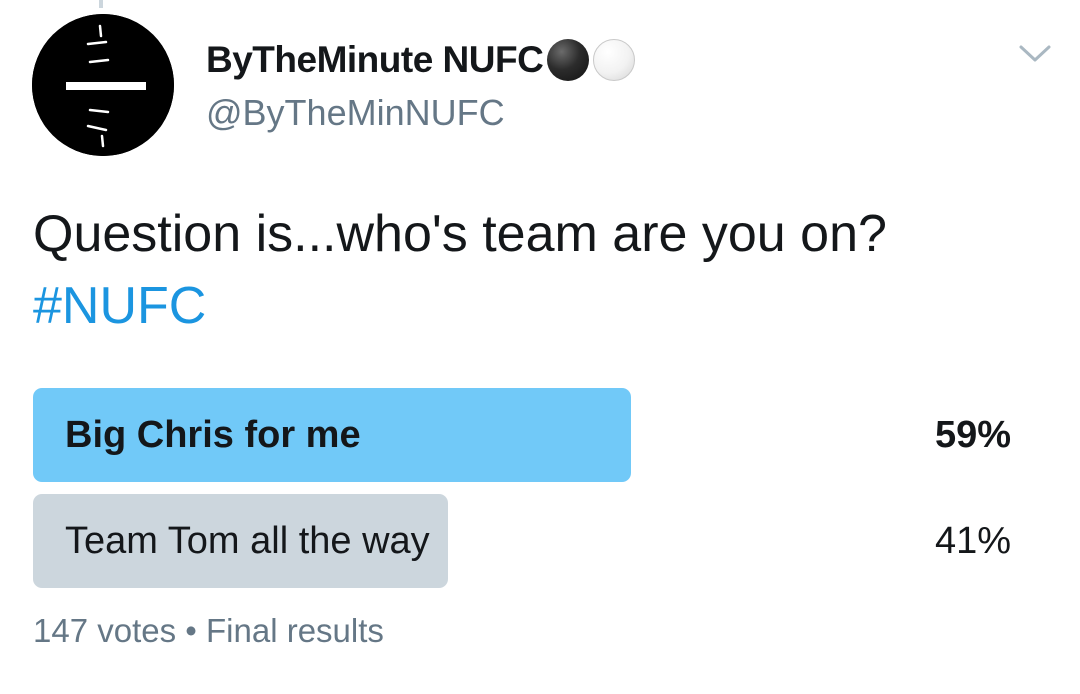  What do you see at coordinates (375, 60) in the screenshot?
I see `display-name: ByTheMinute NUFC` at bounding box center [375, 60].